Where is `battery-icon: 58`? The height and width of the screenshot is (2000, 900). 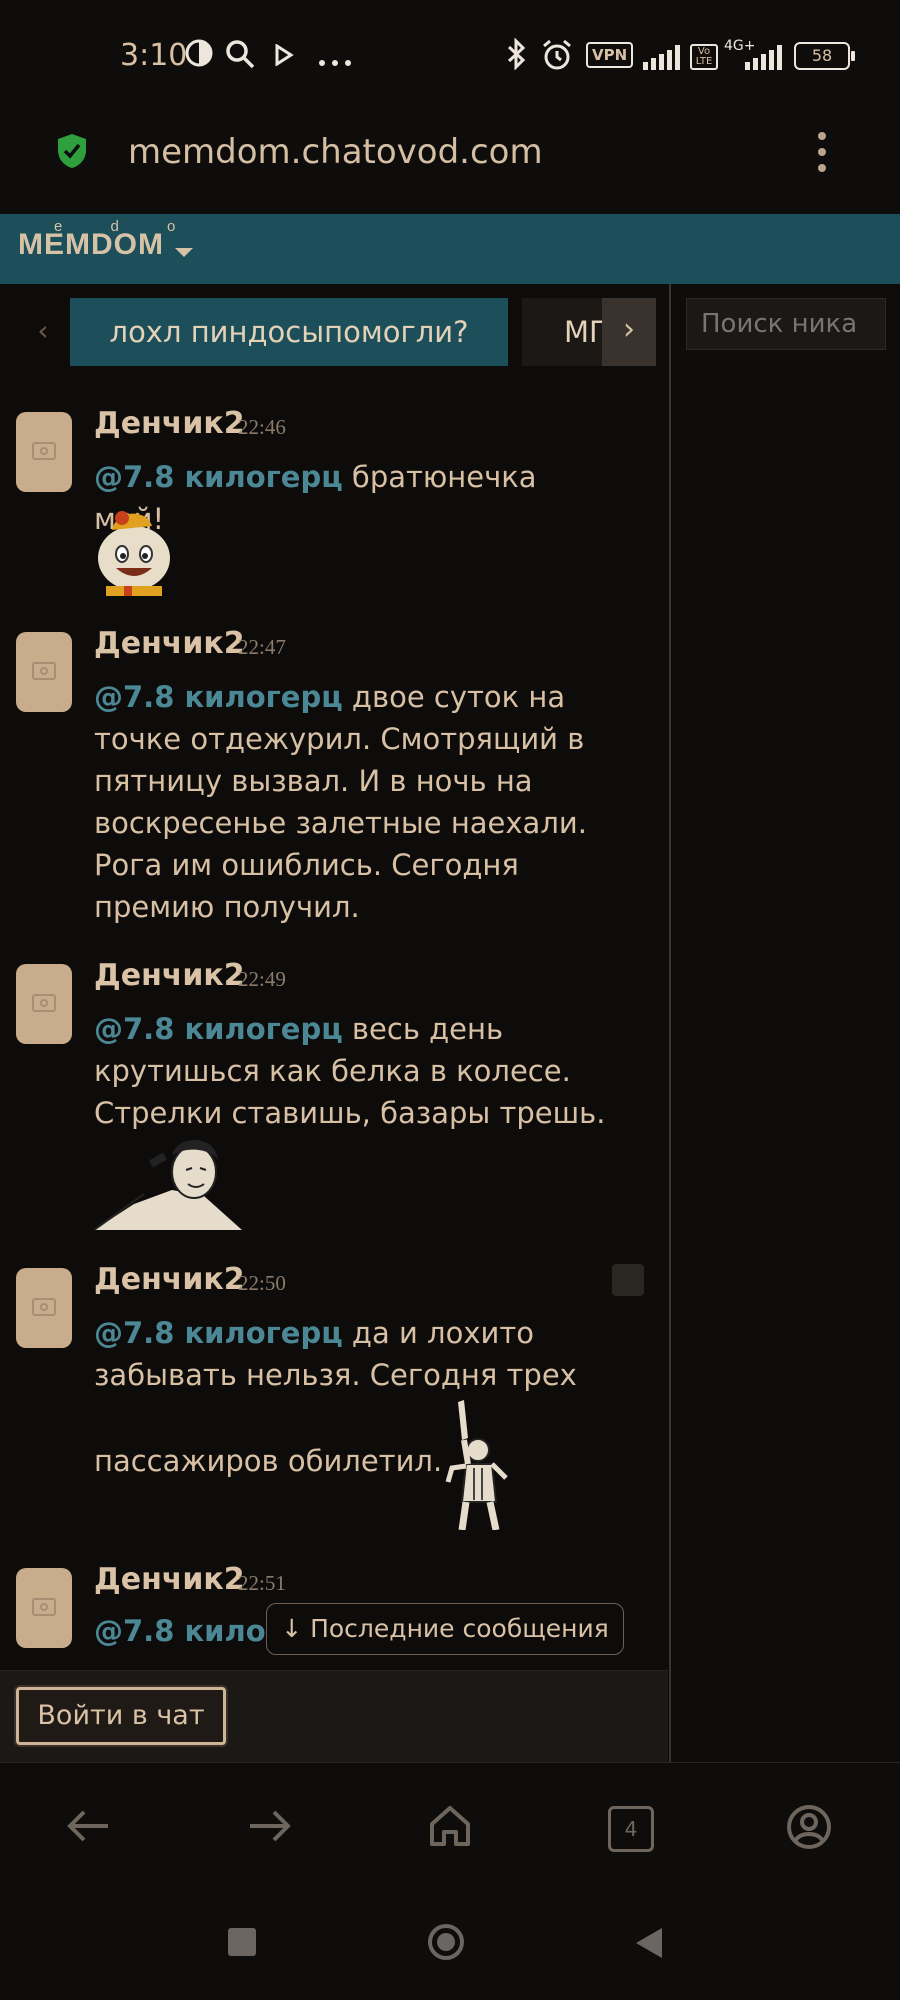 battery-icon: 58 is located at coordinates (824, 56).